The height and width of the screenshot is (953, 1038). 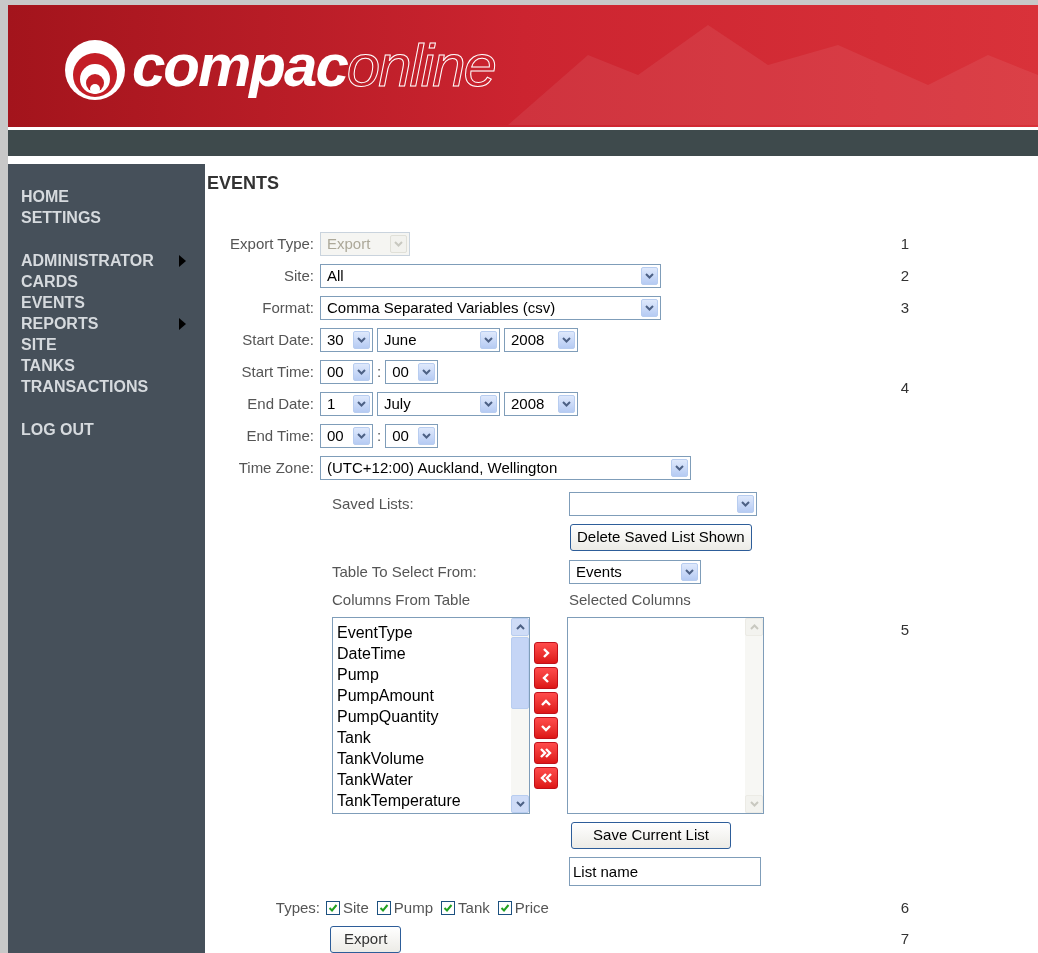 I want to click on sidebar-item: REPORTS, so click(x=106, y=323).